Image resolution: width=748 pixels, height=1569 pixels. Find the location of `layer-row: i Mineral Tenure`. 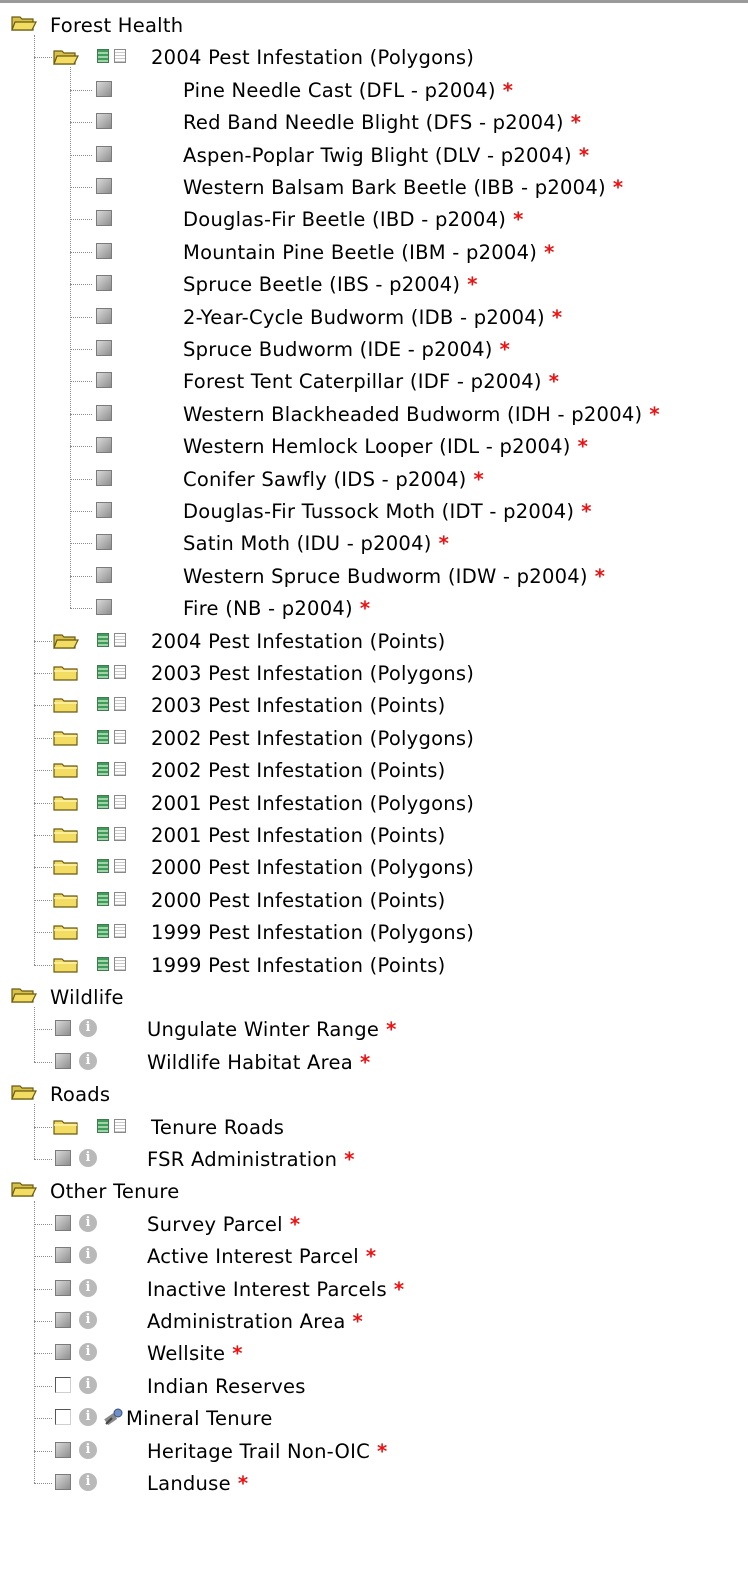

layer-row: i Mineral Tenure is located at coordinates (374, 1418).